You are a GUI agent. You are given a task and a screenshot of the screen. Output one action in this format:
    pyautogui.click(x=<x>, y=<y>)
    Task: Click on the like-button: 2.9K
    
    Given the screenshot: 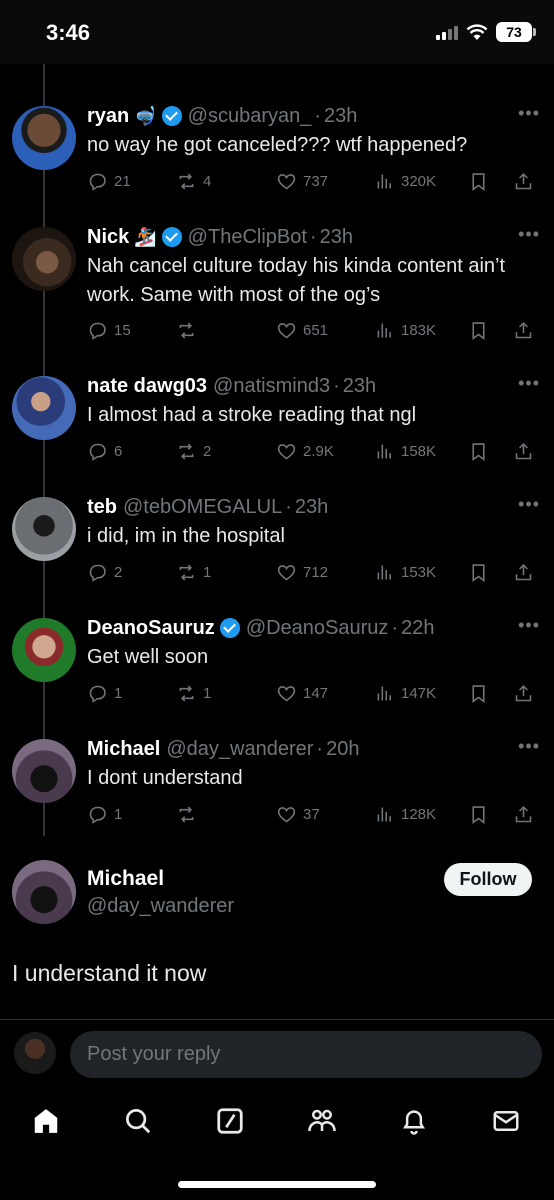 What is the action you would take?
    pyautogui.click(x=305, y=451)
    